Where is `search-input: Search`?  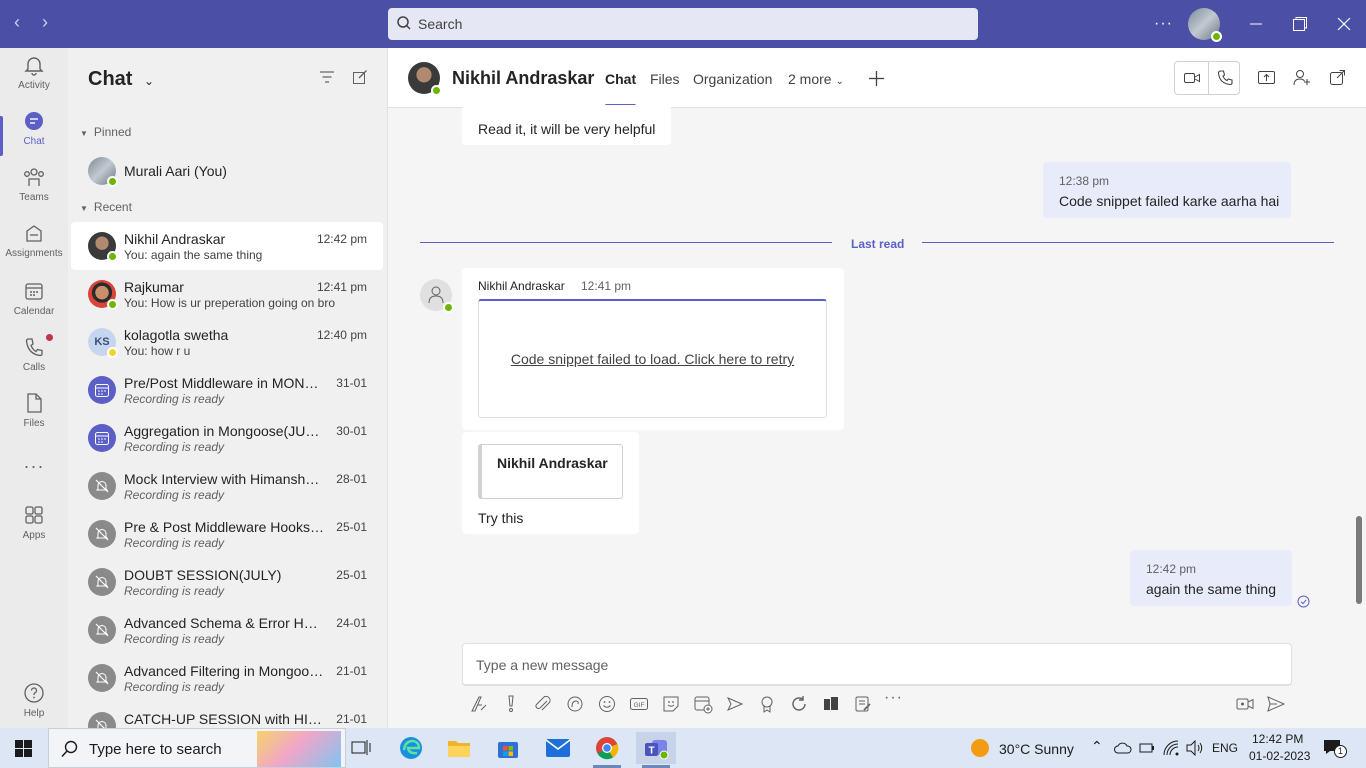 search-input: Search is located at coordinates (683, 24).